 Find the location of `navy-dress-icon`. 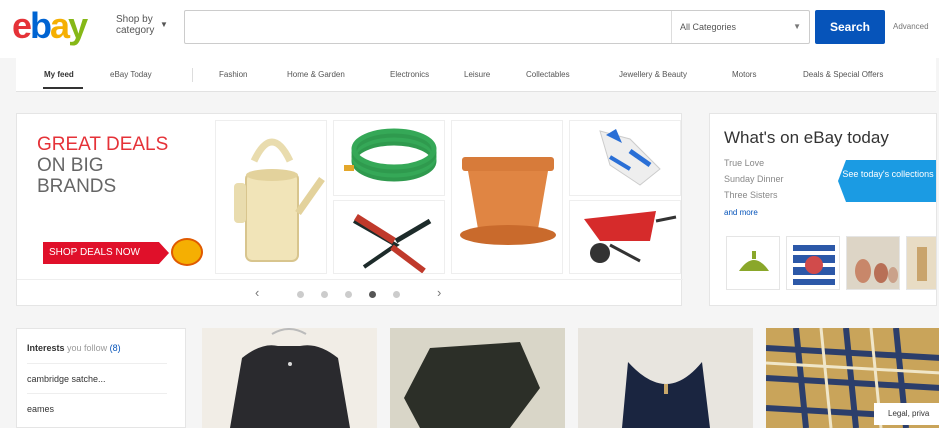

navy-dress-icon is located at coordinates (666, 395).